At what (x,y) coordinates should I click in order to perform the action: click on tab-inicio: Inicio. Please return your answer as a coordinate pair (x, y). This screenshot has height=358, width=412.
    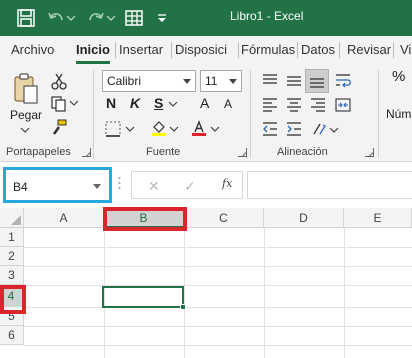
    Looking at the image, I should click on (93, 49).